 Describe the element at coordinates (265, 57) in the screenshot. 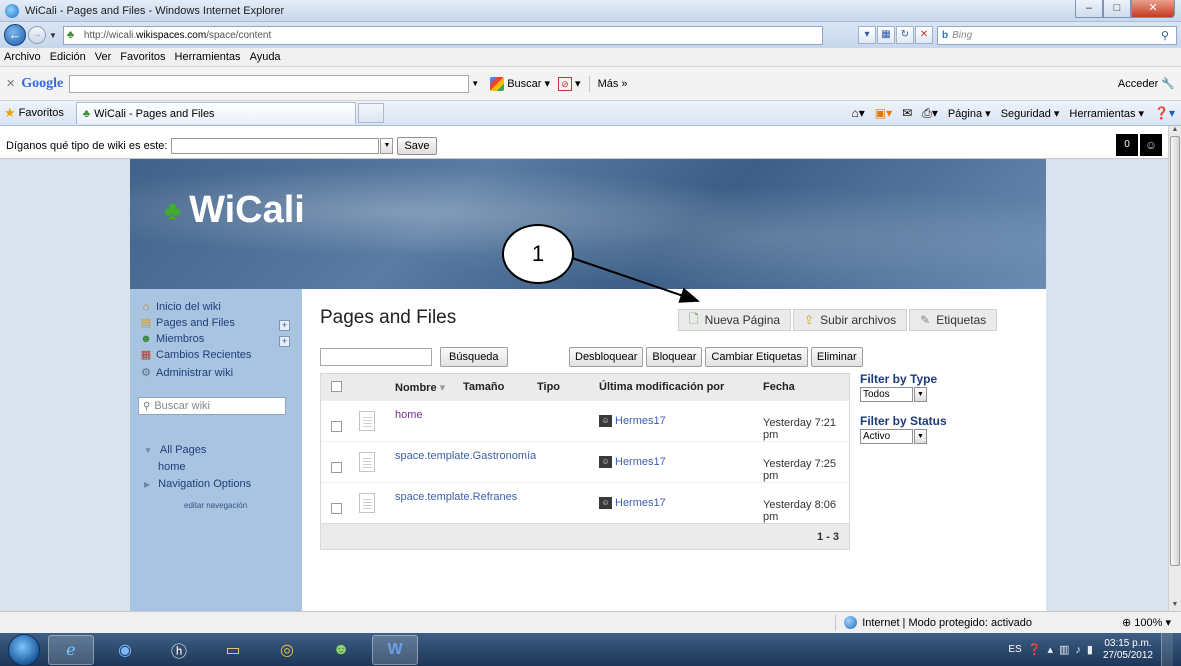

I see `menu-ayuda: Ayuda` at that location.